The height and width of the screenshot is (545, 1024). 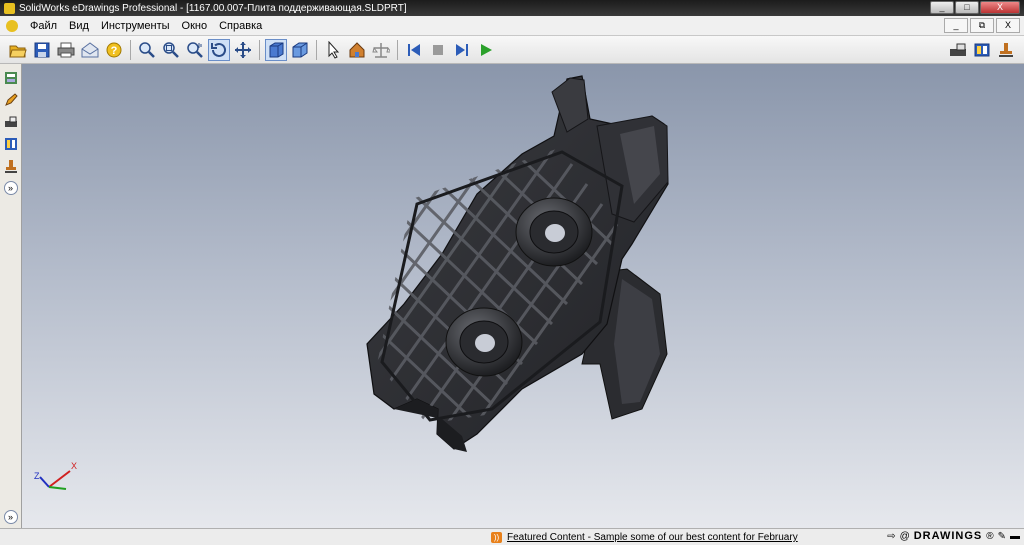 I want to click on markup-icon, so click(x=958, y=50).